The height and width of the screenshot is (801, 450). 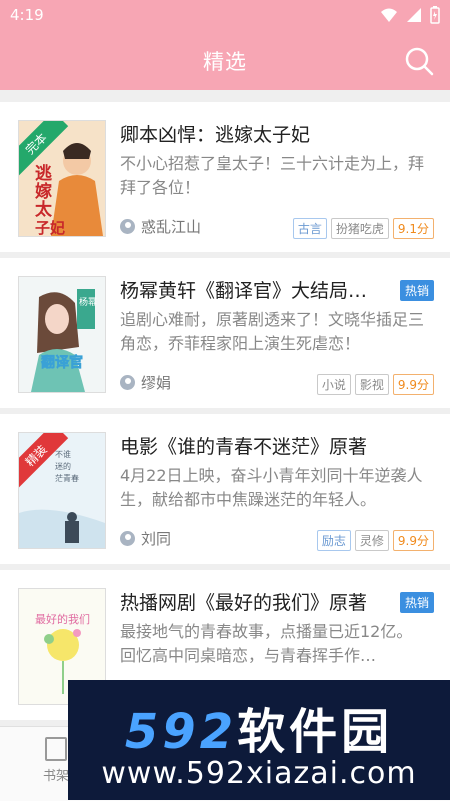 I want to click on book-description: 追剧心难耐，原著剧透来了！文晓华插足三角恋，乔菲程家阳上演生死虐恋！, so click(x=272, y=331).